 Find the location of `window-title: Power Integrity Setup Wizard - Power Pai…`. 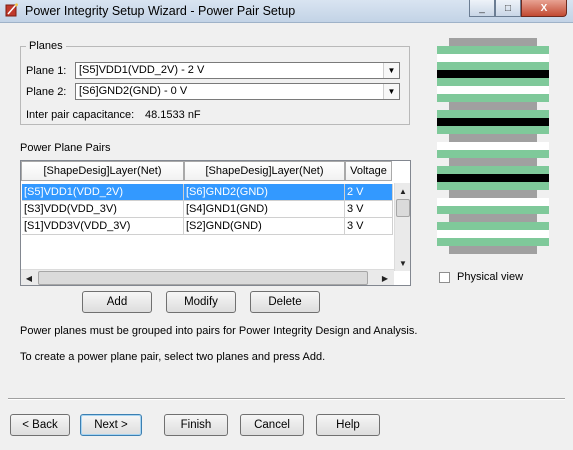

window-title: Power Integrity Setup Wizard - Power Pai… is located at coordinates (160, 11).